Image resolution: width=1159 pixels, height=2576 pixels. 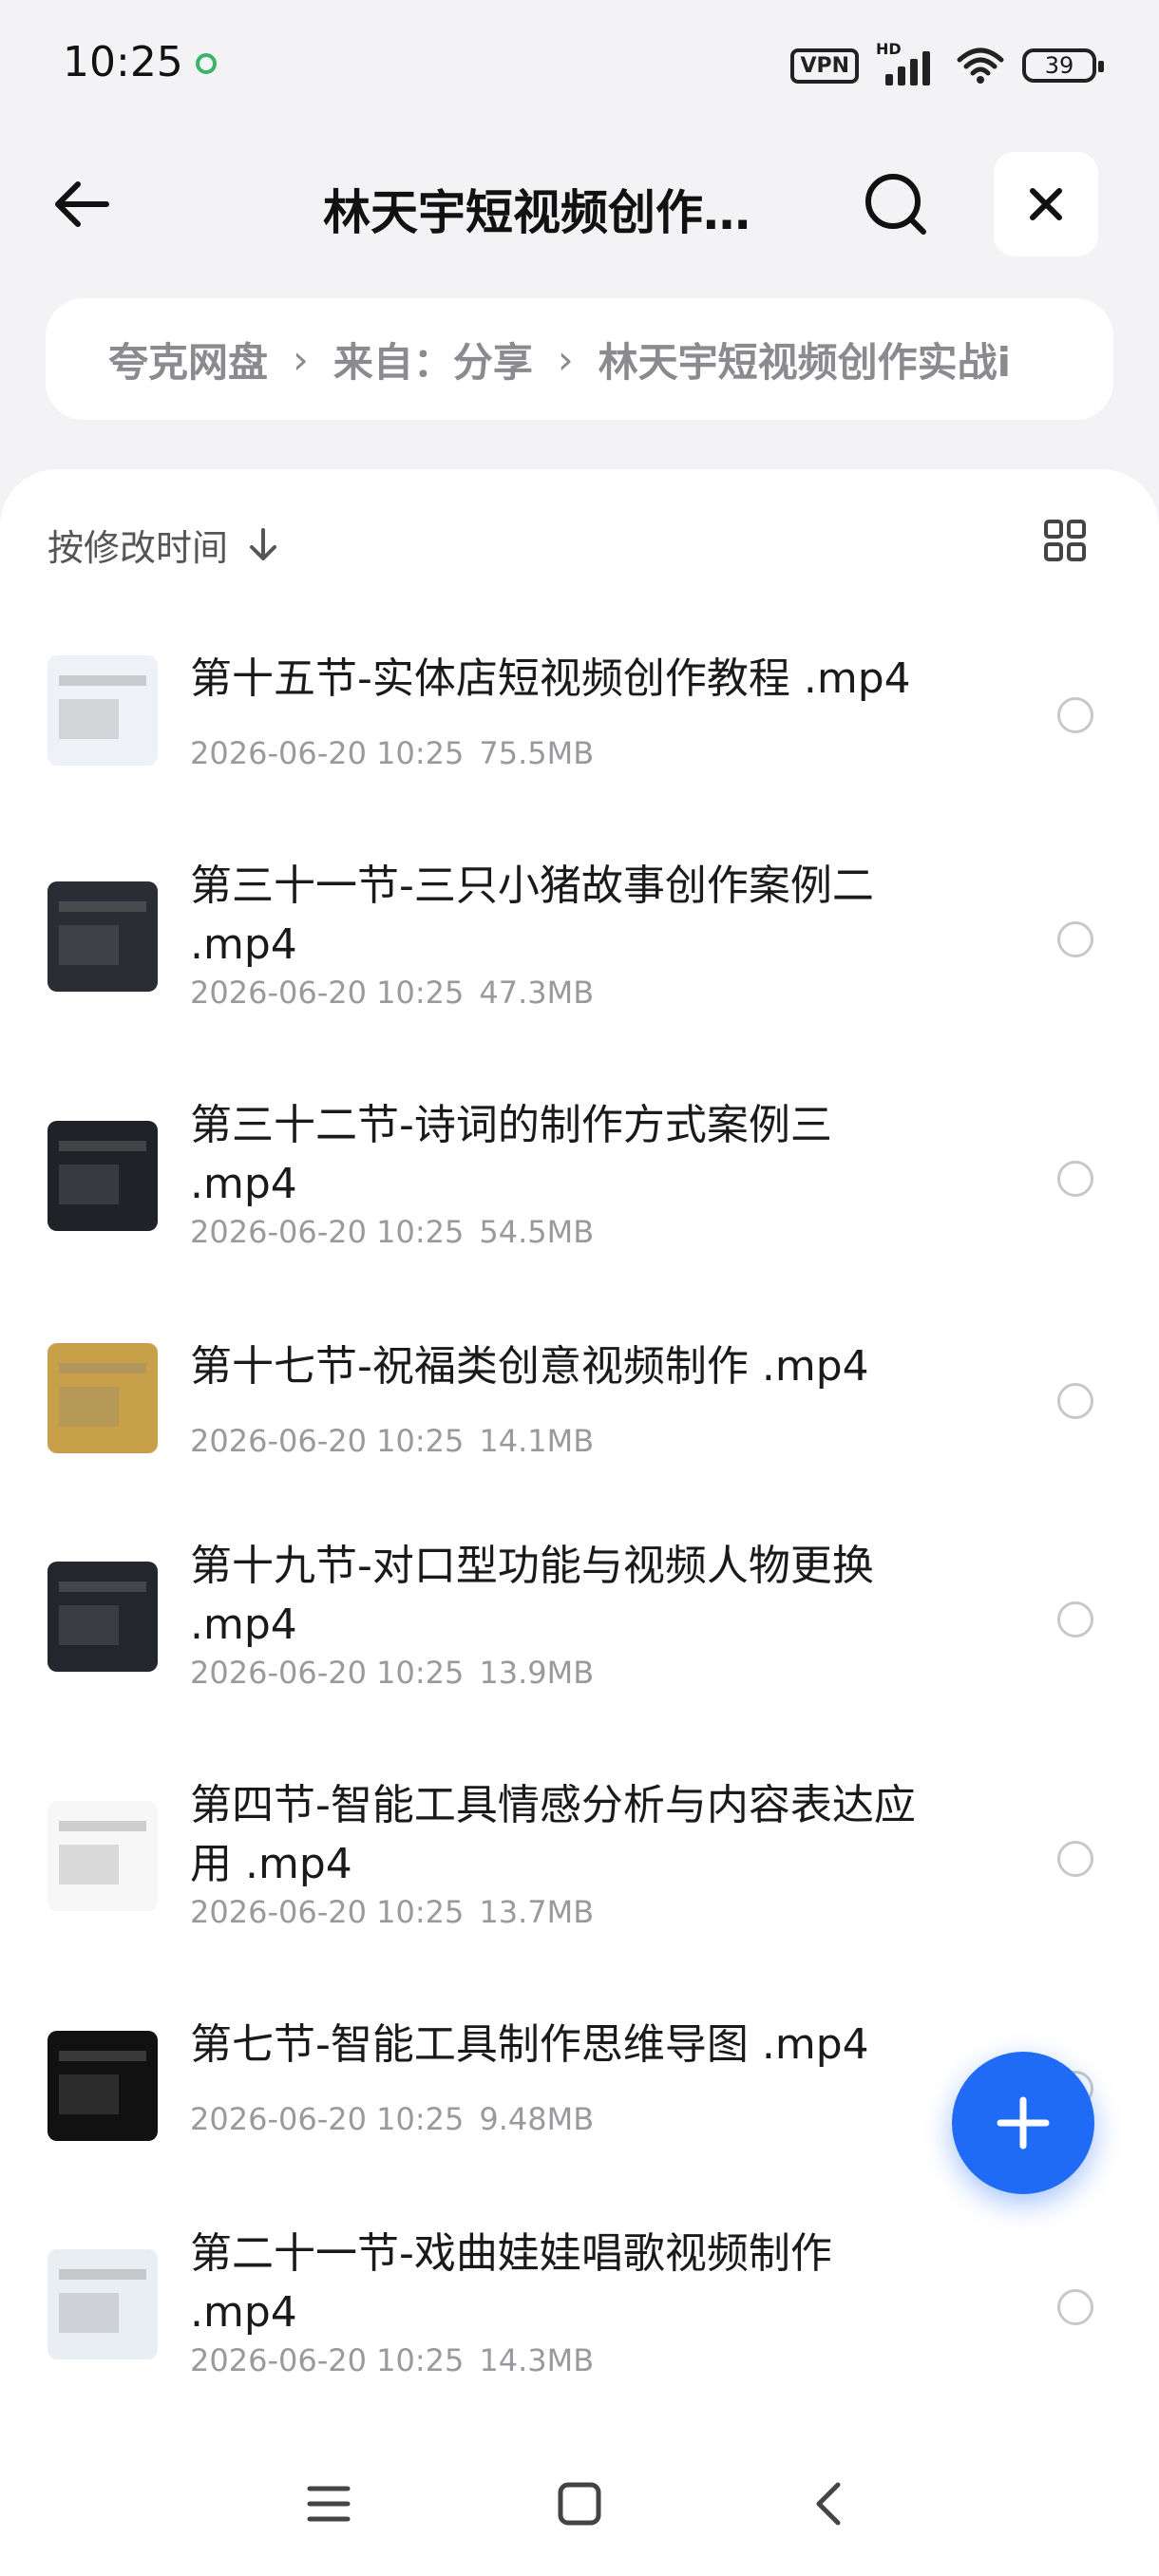 What do you see at coordinates (824, 65) in the screenshot?
I see `vpn-icon: VPN` at bounding box center [824, 65].